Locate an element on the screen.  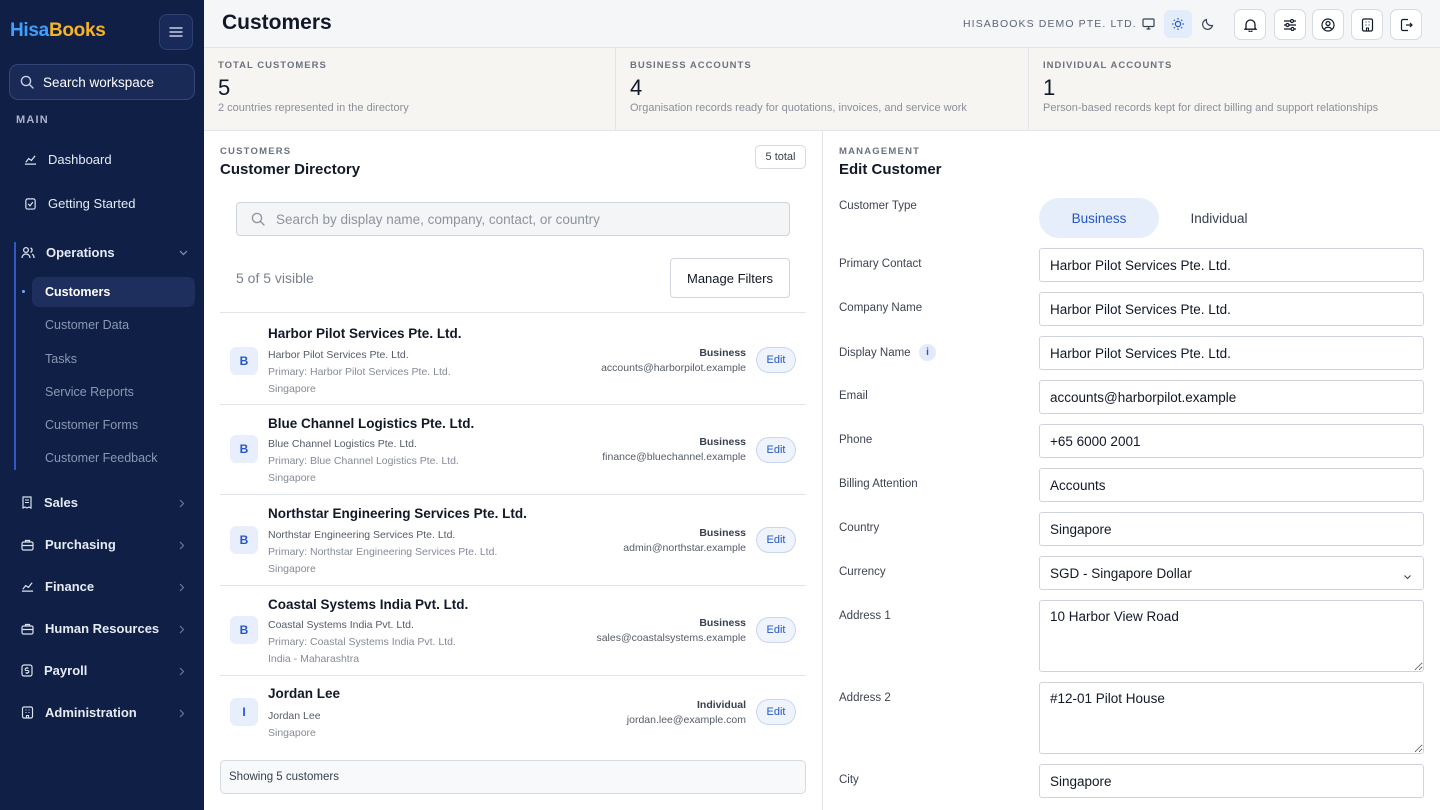
directory-search-input is located at coordinates (516, 219).